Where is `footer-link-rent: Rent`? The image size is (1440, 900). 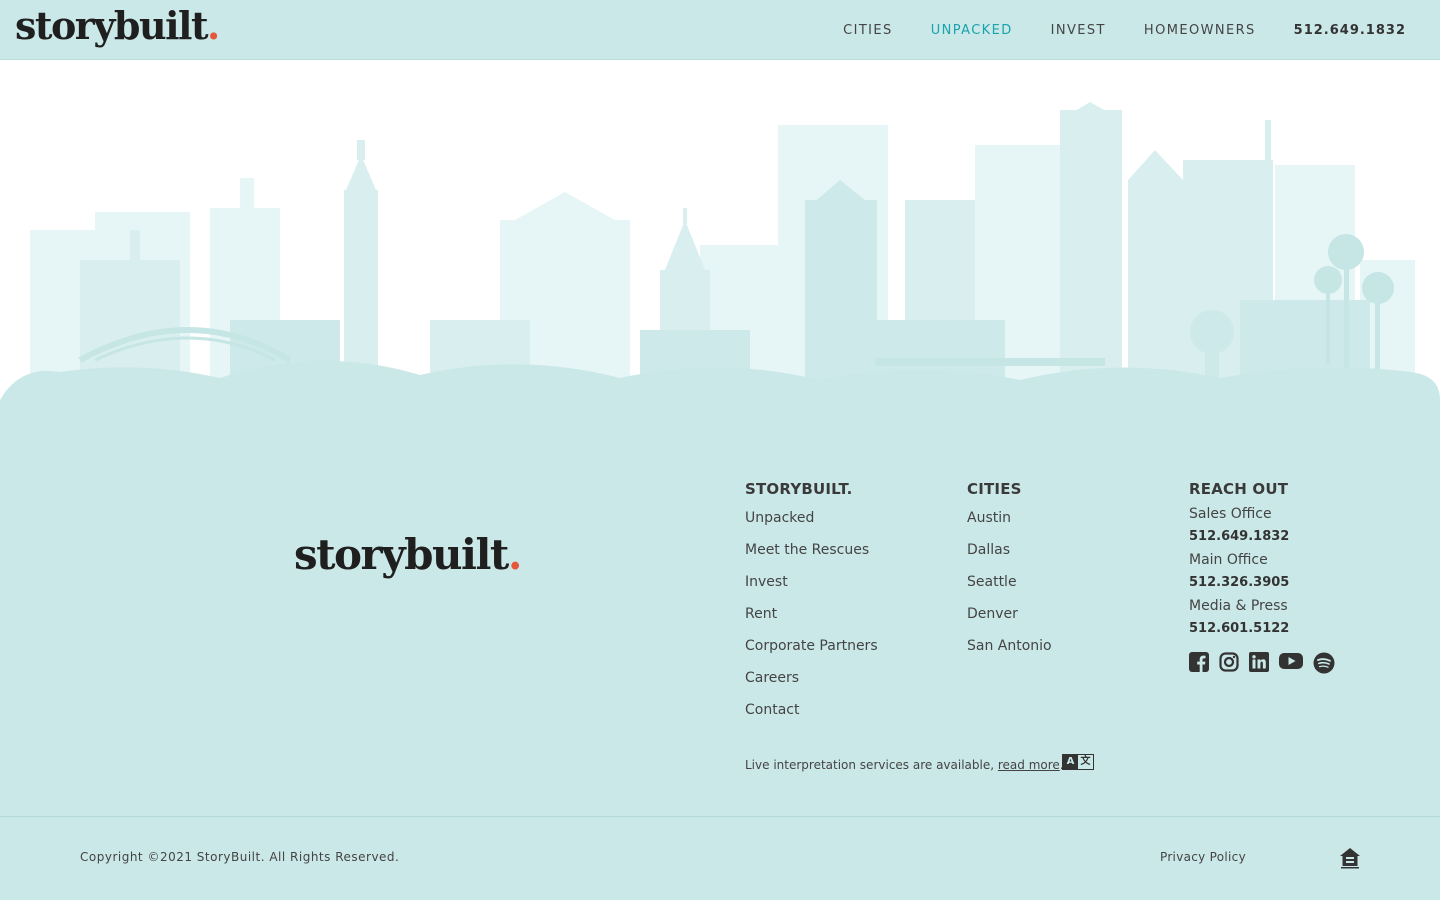 footer-link-rent: Rent is located at coordinates (811, 620).